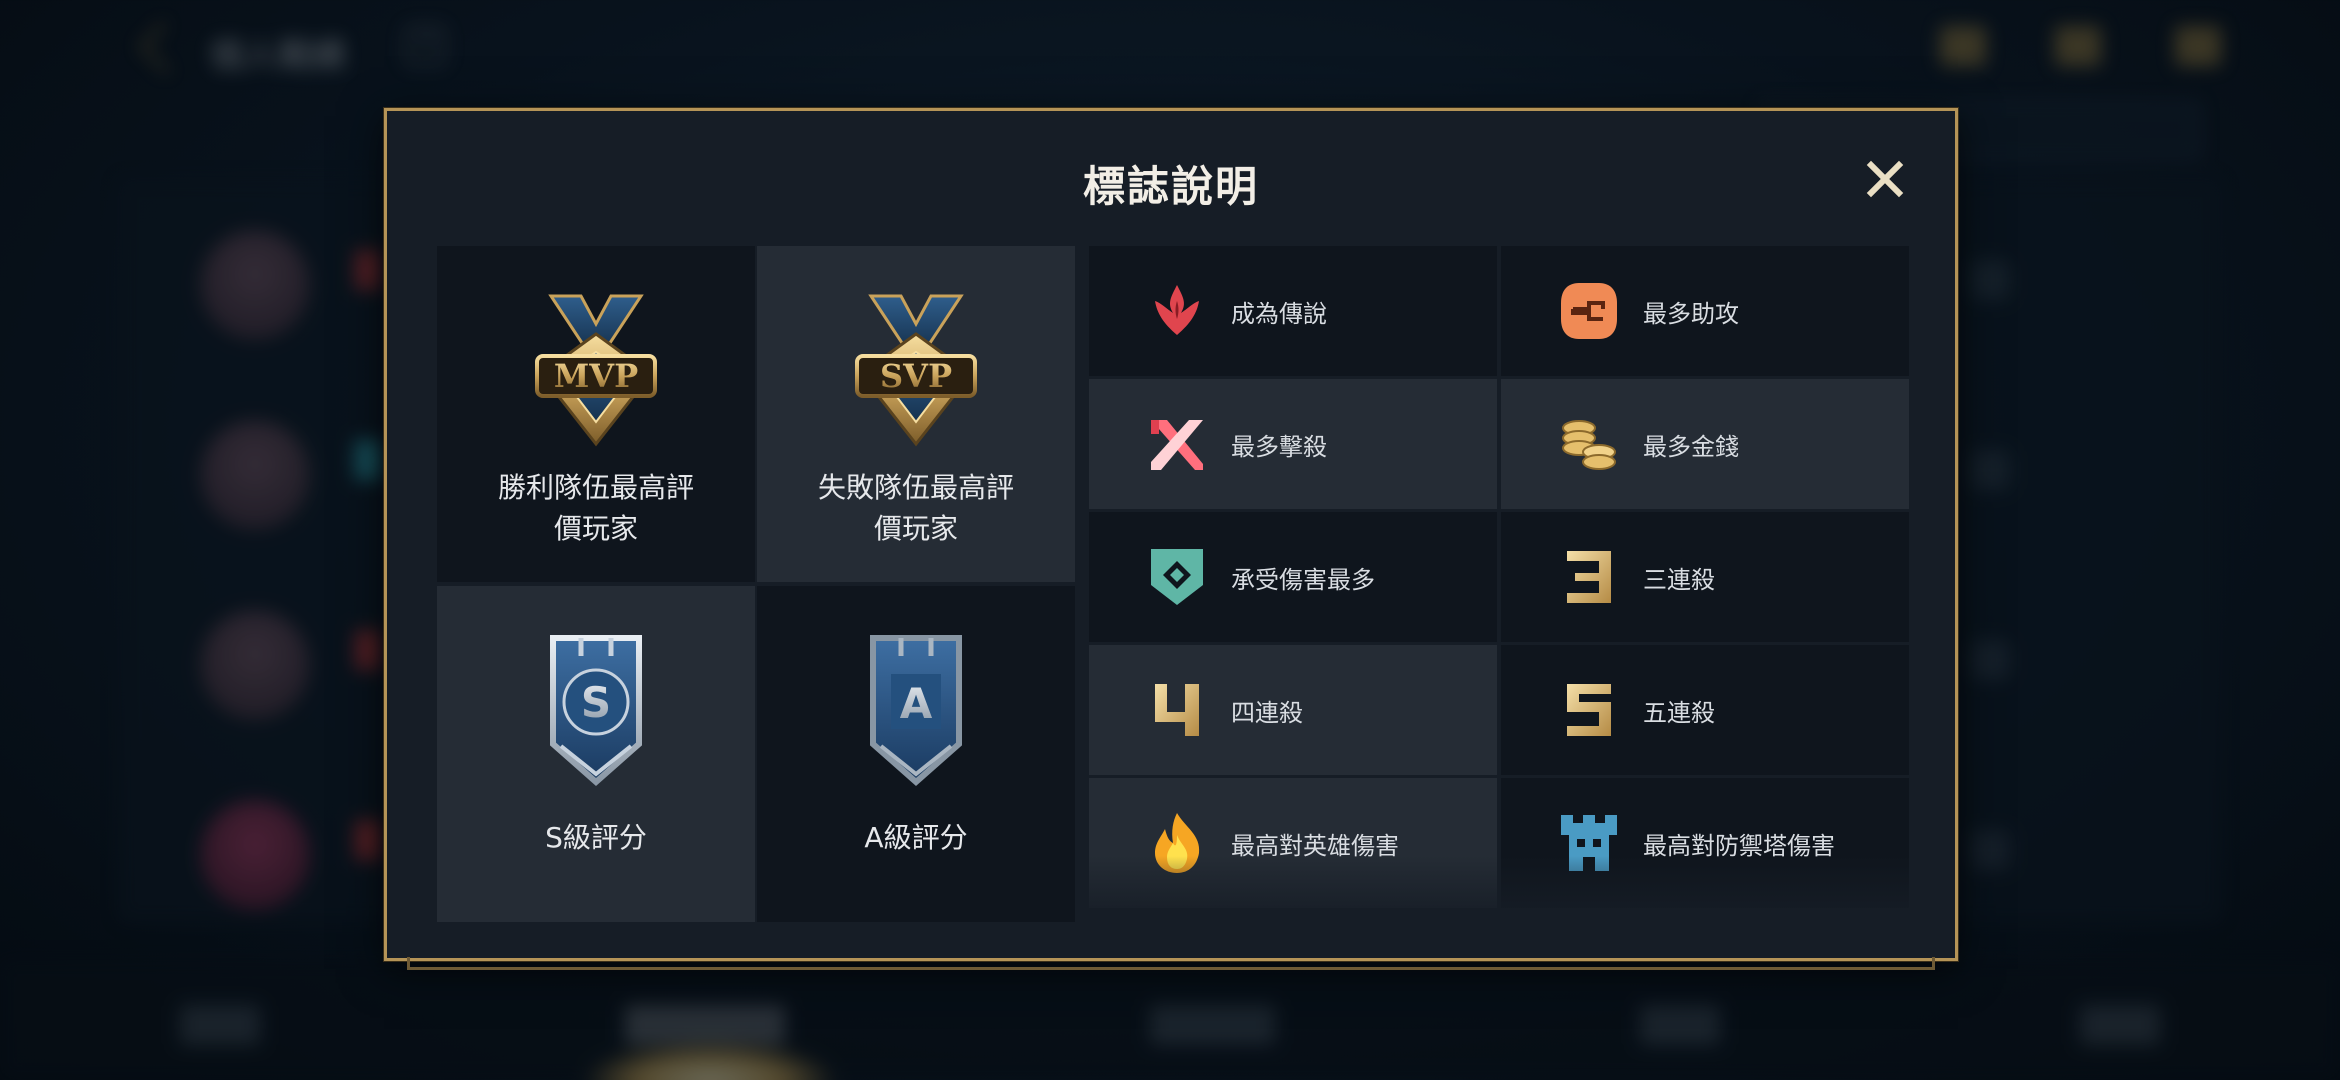  Describe the element at coordinates (1303, 579) in the screenshot. I see `achievement-label: 承受傷害最多` at that location.